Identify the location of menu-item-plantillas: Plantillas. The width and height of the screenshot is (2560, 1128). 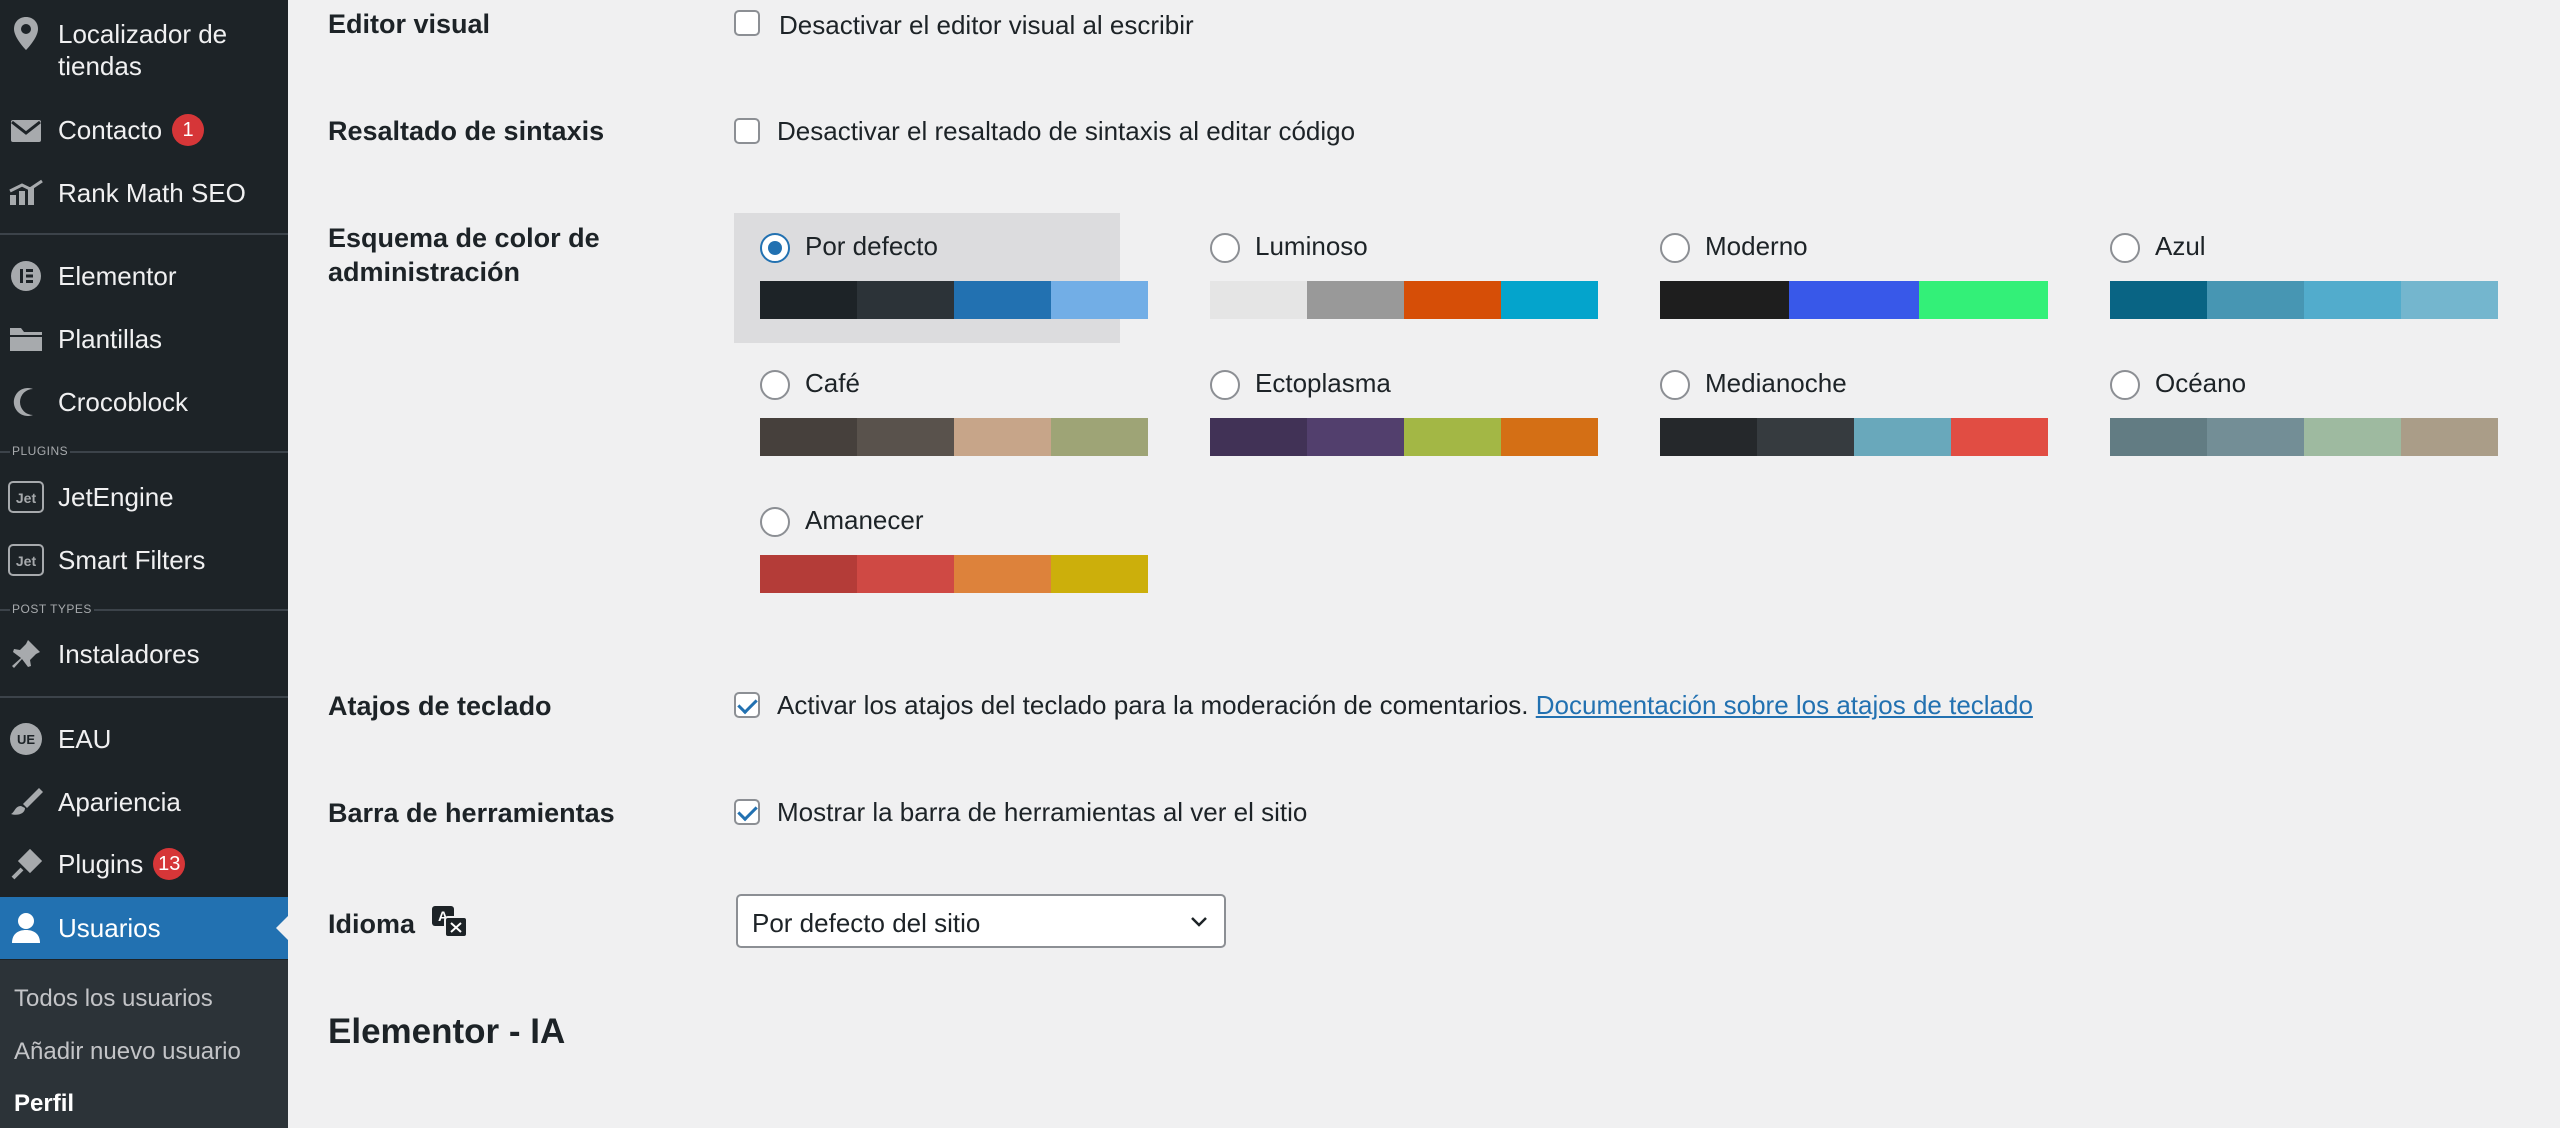
(144, 339).